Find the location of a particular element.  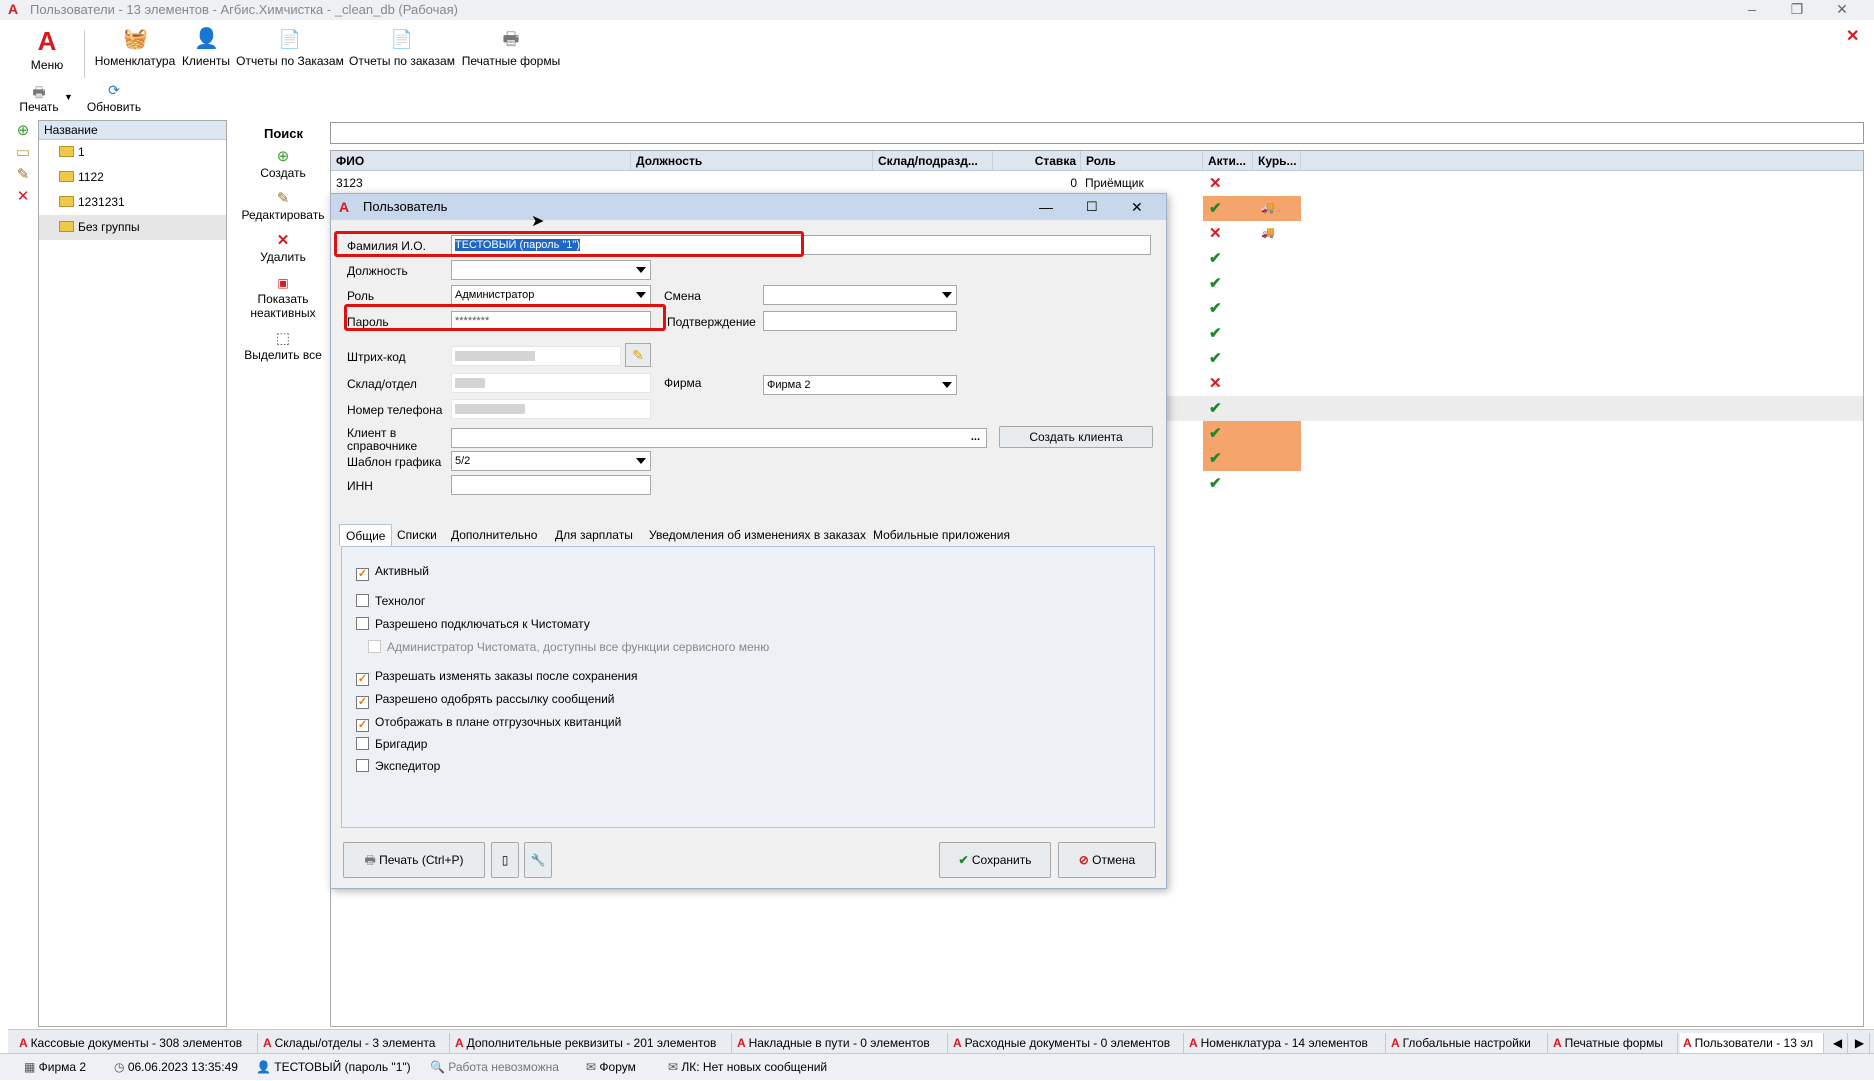

tab-notifications: Уведомления об изменениях в заказах is located at coordinates (757, 535).